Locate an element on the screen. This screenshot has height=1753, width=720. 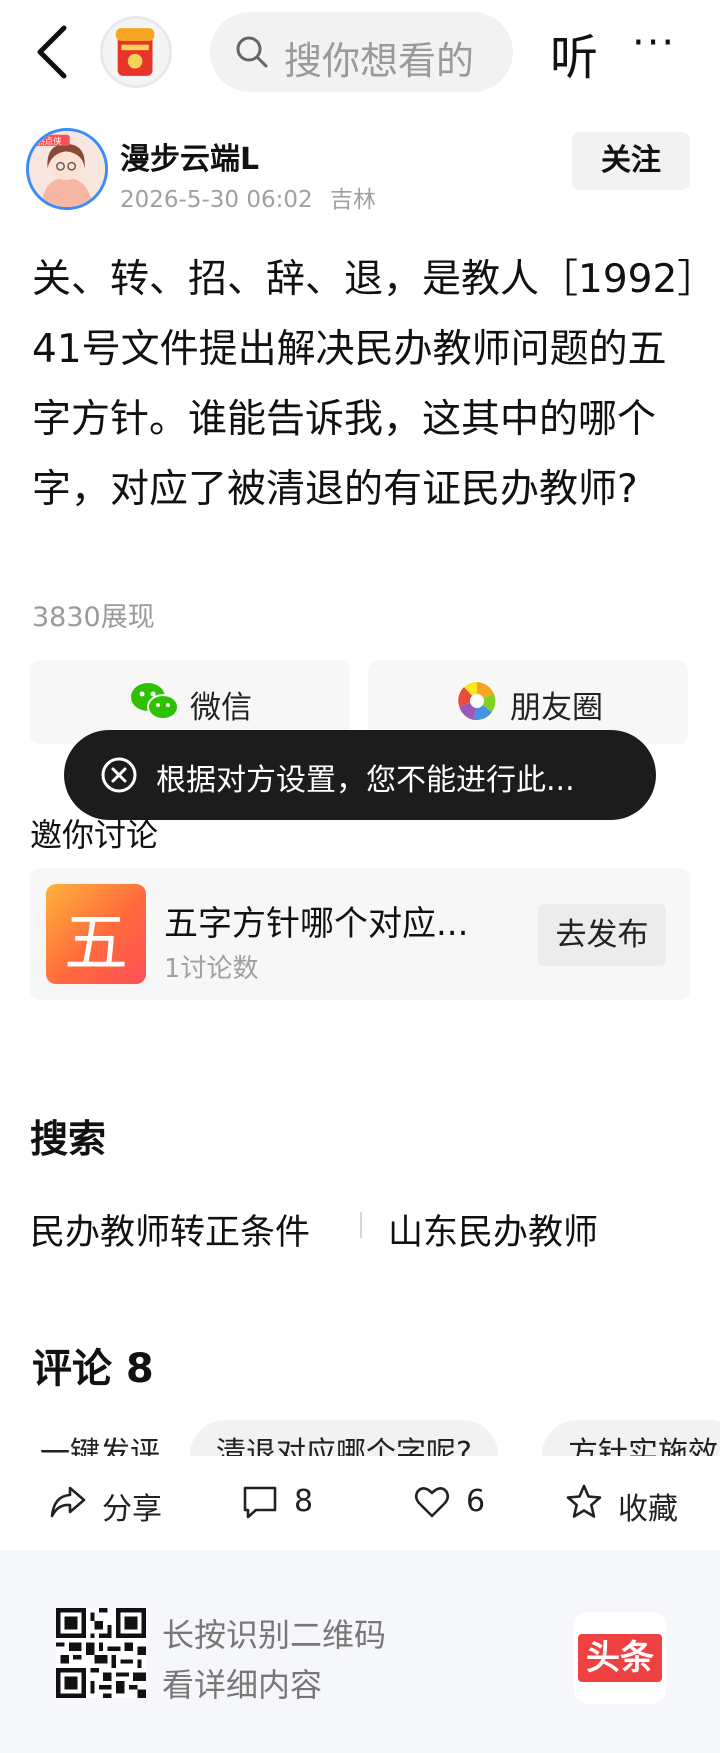
comments-title: 评论 8 is located at coordinates (93, 1369).